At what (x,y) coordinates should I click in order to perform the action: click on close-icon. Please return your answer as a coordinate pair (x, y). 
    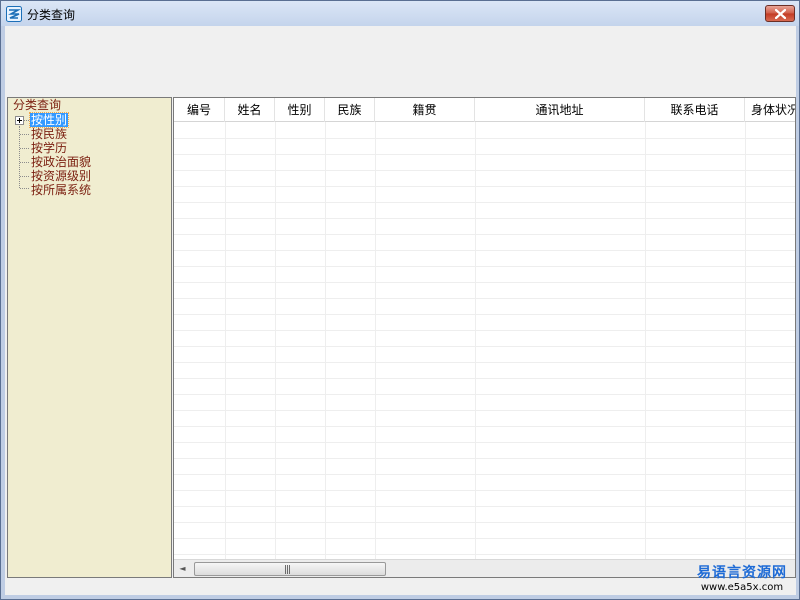
    Looking at the image, I should click on (780, 14).